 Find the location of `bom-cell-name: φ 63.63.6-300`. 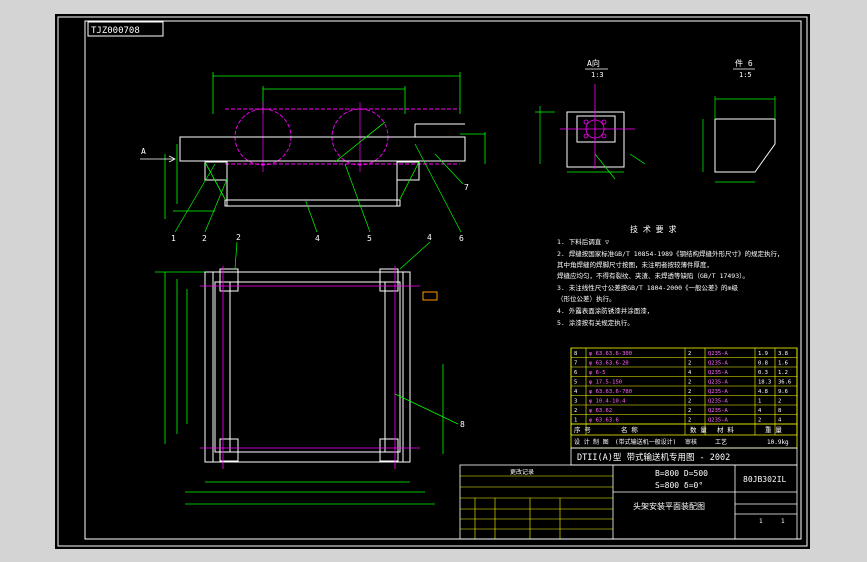

bom-cell-name: φ 63.63.6-300 is located at coordinates (610, 354).